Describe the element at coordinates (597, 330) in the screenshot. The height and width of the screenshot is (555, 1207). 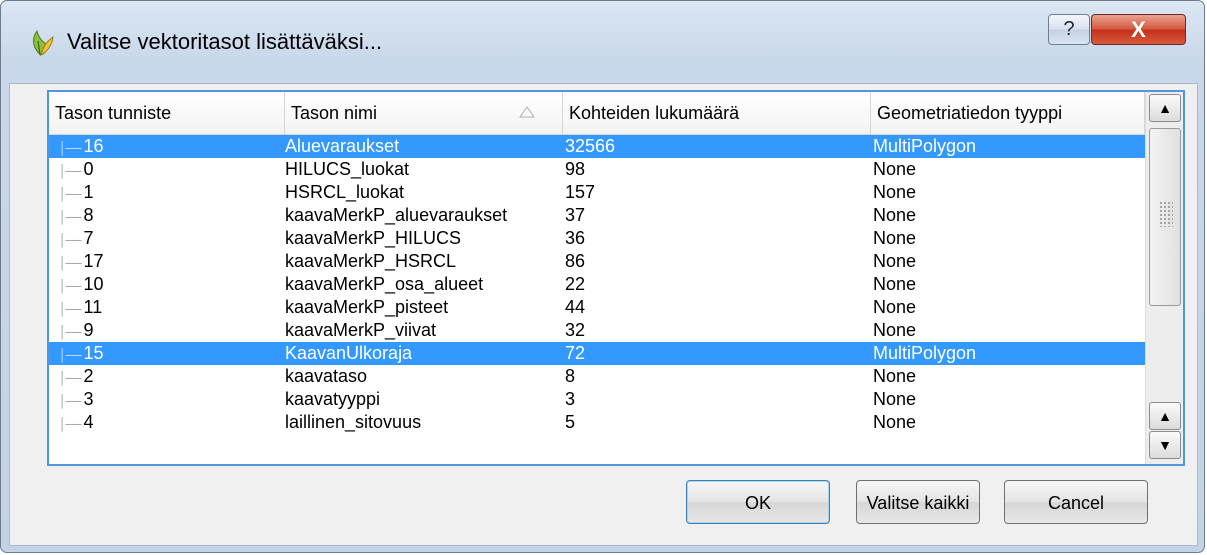
I see `table-row: │── 9 kaavaMerkP_viivat 32 None` at that location.